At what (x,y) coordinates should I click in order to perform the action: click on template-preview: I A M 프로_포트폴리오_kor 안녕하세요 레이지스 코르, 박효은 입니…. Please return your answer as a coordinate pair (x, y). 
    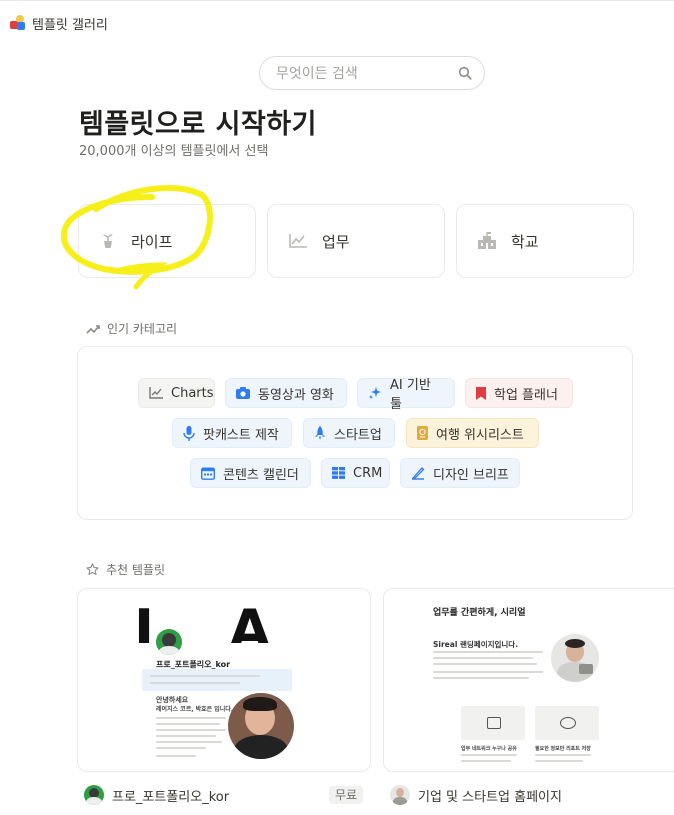
    Looking at the image, I should click on (224, 680).